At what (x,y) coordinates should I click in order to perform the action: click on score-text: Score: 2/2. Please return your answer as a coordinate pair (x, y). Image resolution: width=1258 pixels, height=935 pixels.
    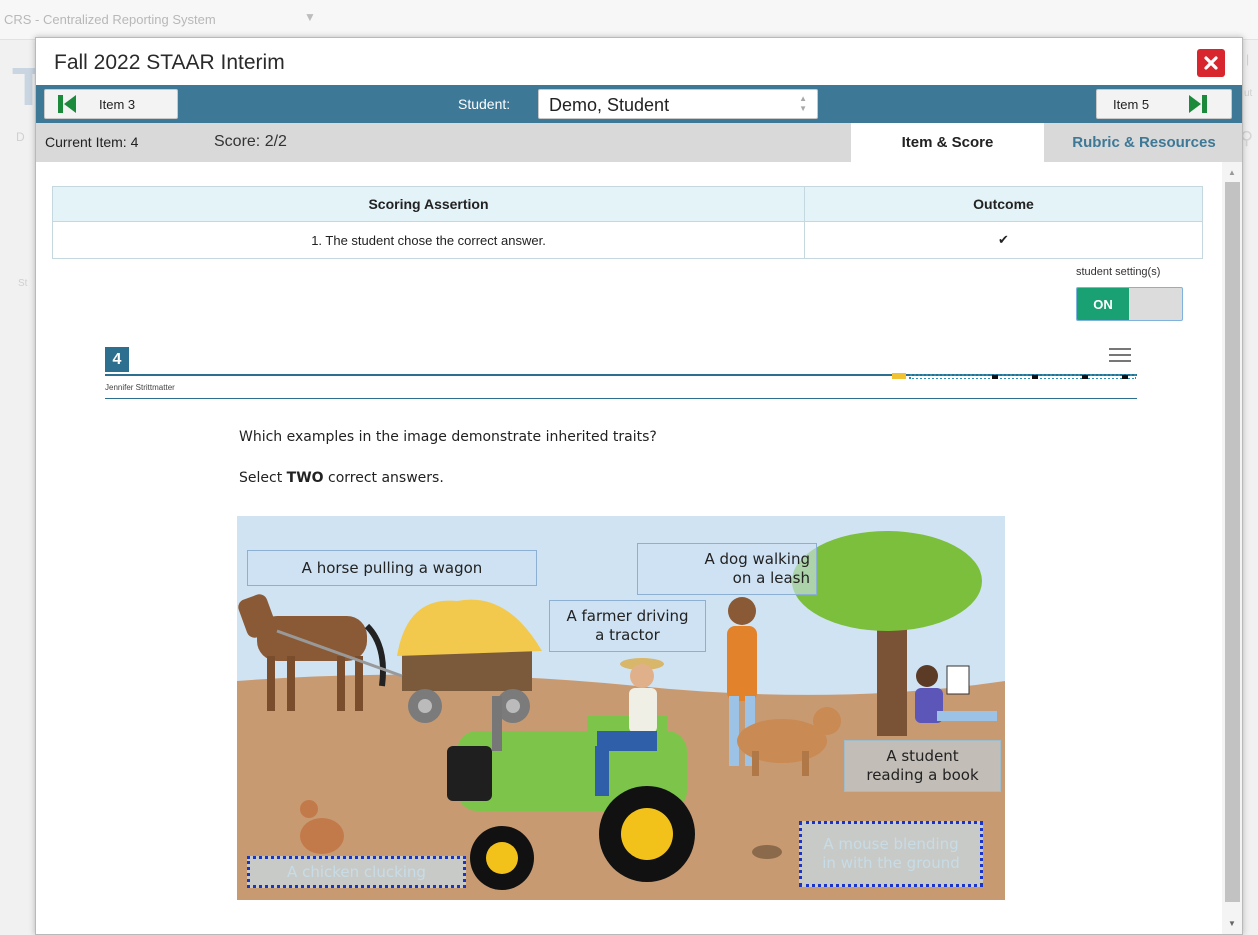
    Looking at the image, I should click on (250, 141).